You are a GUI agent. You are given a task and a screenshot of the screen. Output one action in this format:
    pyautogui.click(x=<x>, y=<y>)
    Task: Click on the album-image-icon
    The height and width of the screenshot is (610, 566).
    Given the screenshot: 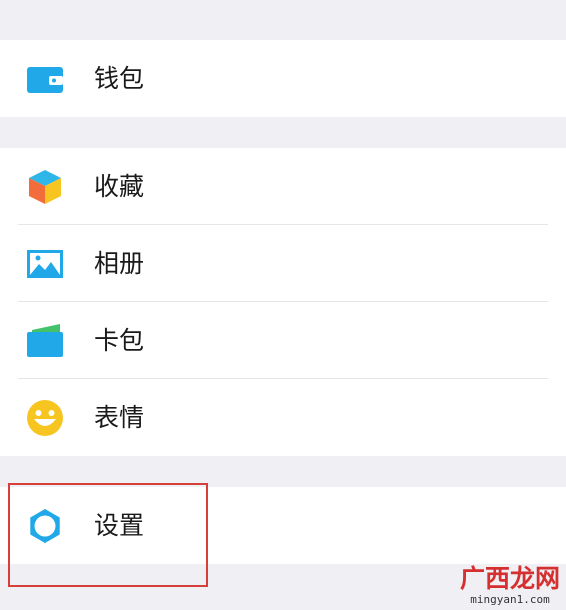 What is the action you would take?
    pyautogui.click(x=45, y=263)
    